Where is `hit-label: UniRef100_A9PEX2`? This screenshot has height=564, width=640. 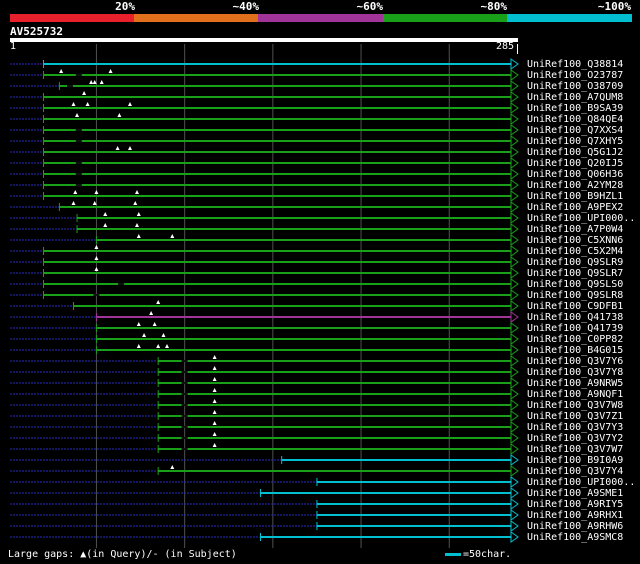
hit-label: UniRef100_A9PEX2 is located at coordinates (575, 207).